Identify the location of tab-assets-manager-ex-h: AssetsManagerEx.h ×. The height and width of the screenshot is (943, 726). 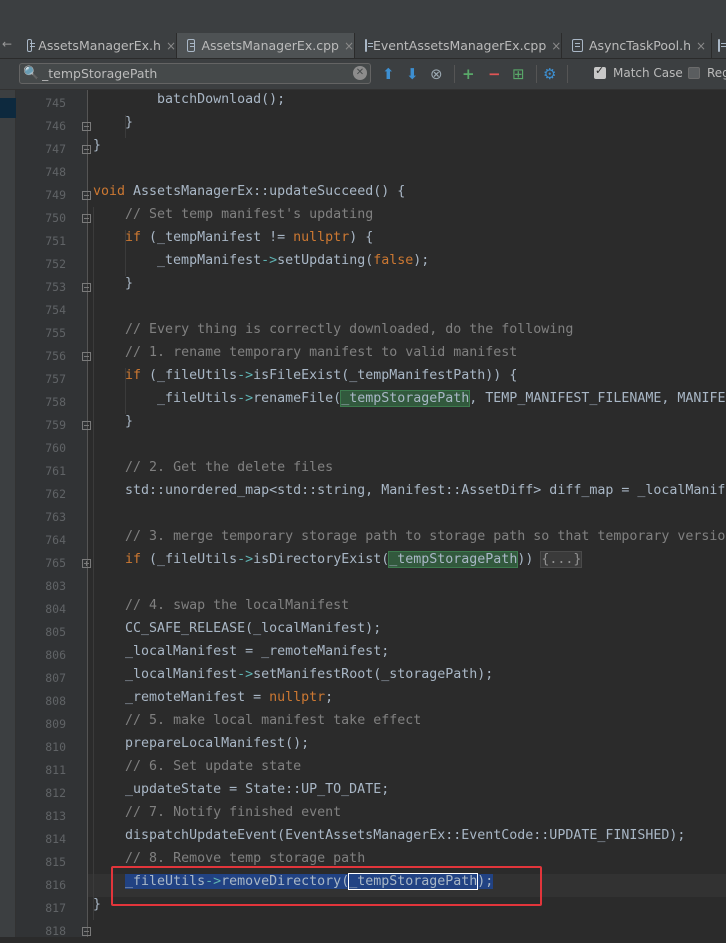
(97, 45).